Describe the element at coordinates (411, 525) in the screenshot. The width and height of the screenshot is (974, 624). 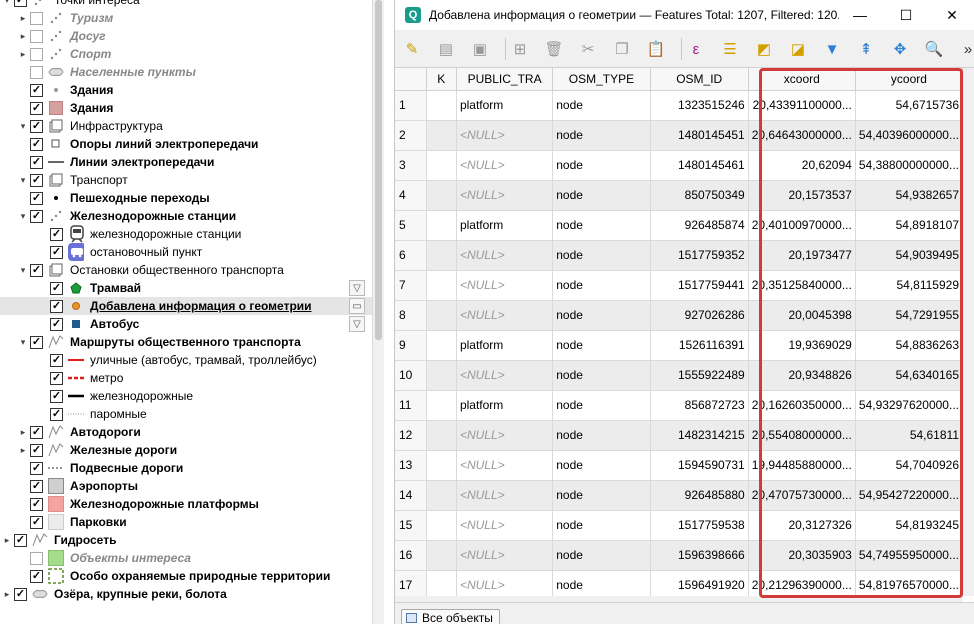
I see `row-number: 15` at that location.